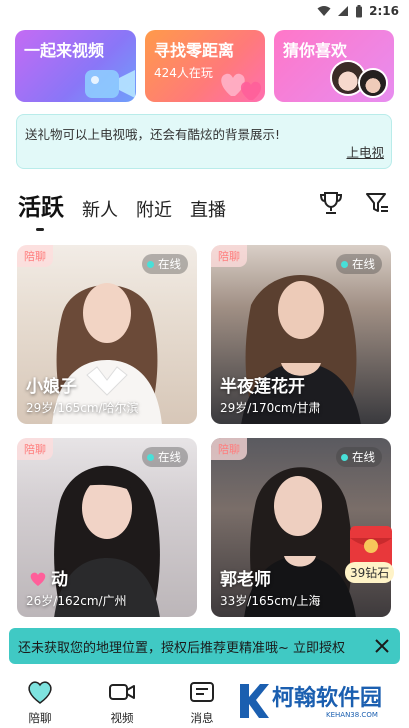 The image size is (409, 728). I want to click on banner-title: 一起来视频, so click(64, 50).